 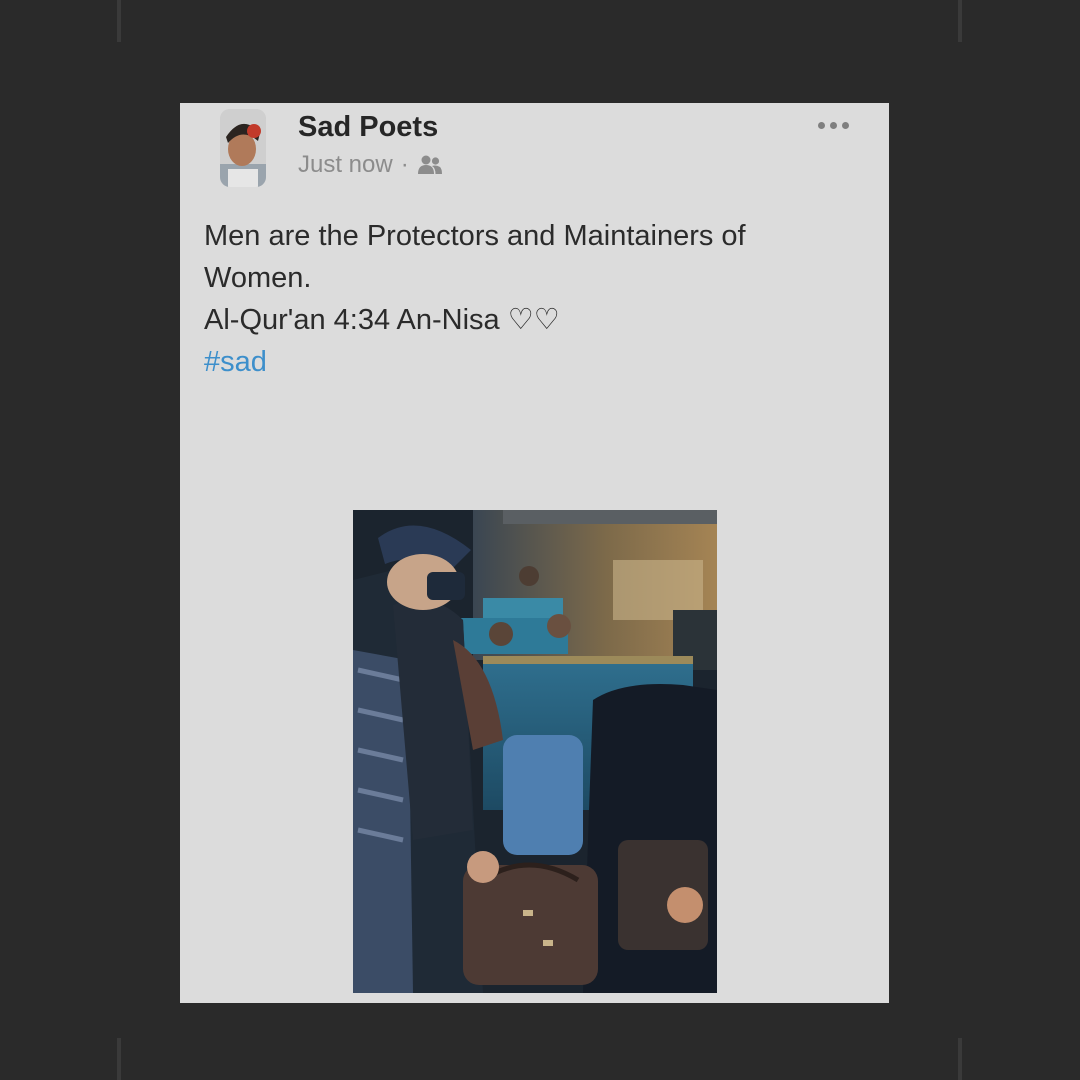 I want to click on post-meta: Just now ·, so click(x=370, y=165).